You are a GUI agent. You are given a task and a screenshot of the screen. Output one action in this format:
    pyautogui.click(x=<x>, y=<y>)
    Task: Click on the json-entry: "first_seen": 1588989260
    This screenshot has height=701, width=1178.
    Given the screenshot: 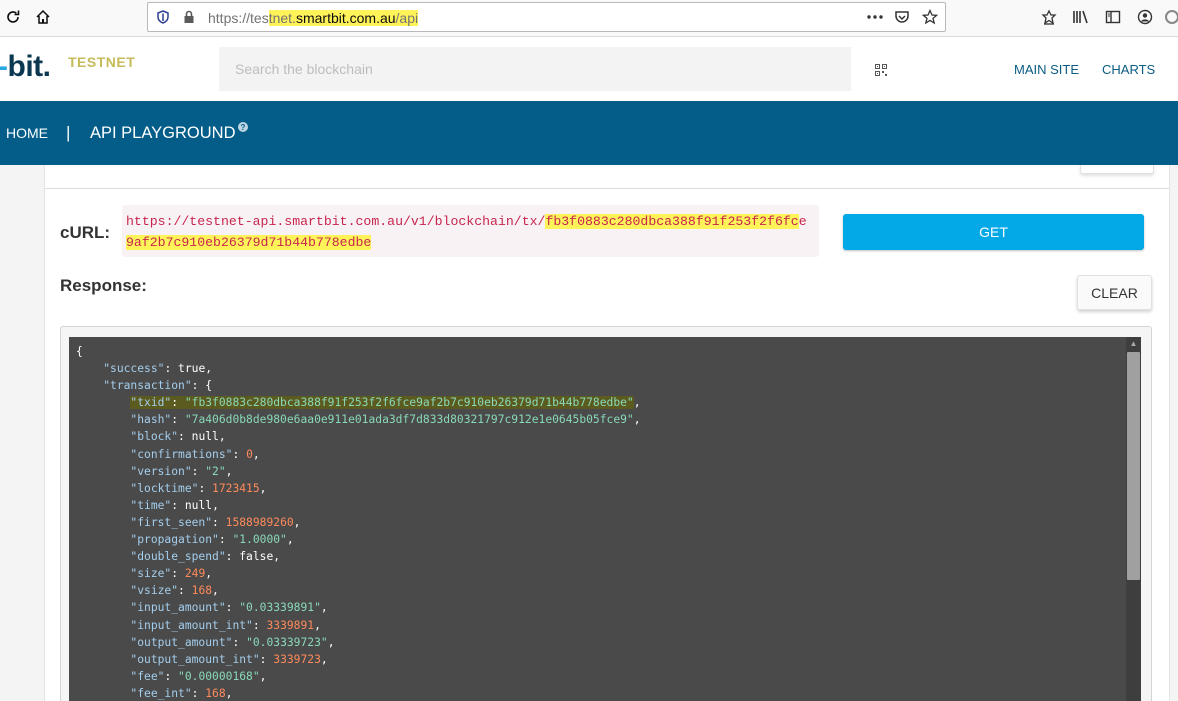 What is the action you would take?
    pyautogui.click(x=211, y=522)
    